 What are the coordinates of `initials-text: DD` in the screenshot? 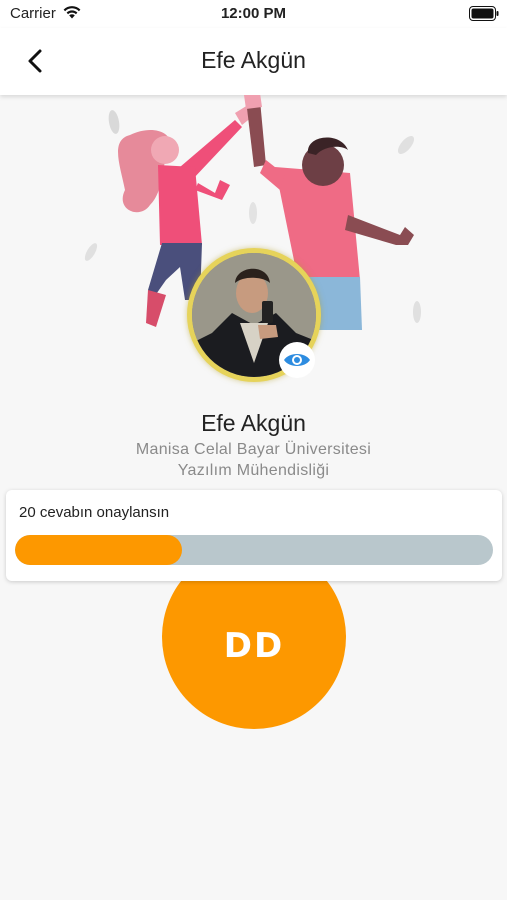 It's located at (254, 646).